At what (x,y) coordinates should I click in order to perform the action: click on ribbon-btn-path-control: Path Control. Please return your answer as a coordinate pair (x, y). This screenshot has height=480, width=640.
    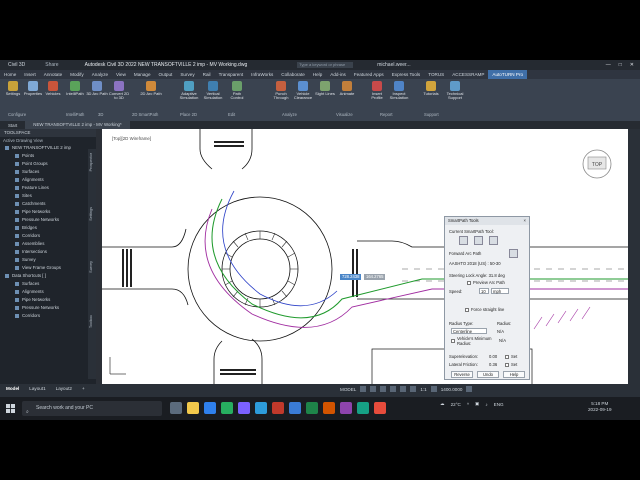
    Looking at the image, I should click on (237, 91).